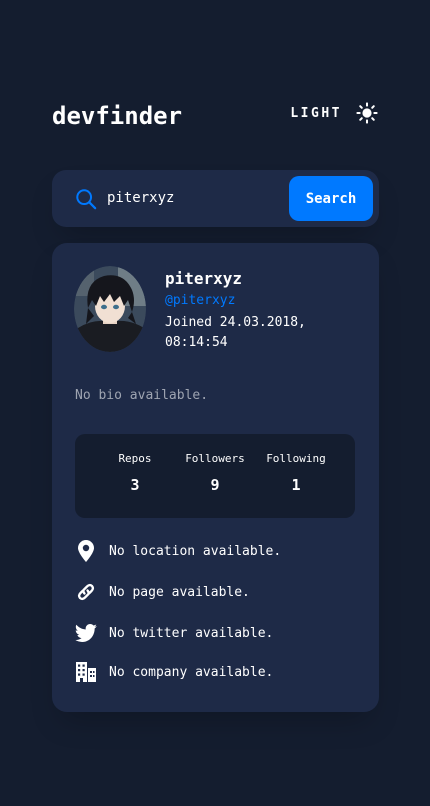 This screenshot has width=430, height=806. What do you see at coordinates (215, 117) in the screenshot?
I see `header: devfinder LIGHT` at bounding box center [215, 117].